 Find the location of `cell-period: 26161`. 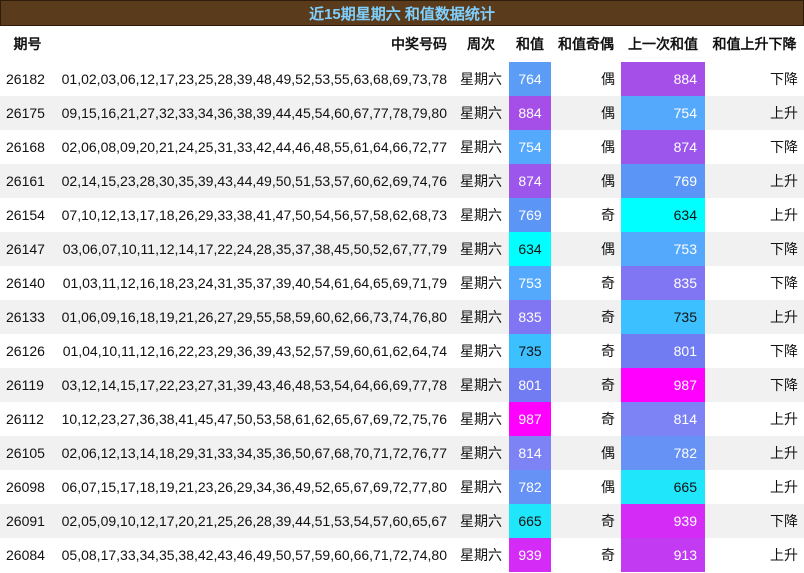

cell-period: 26161 is located at coordinates (27, 181).